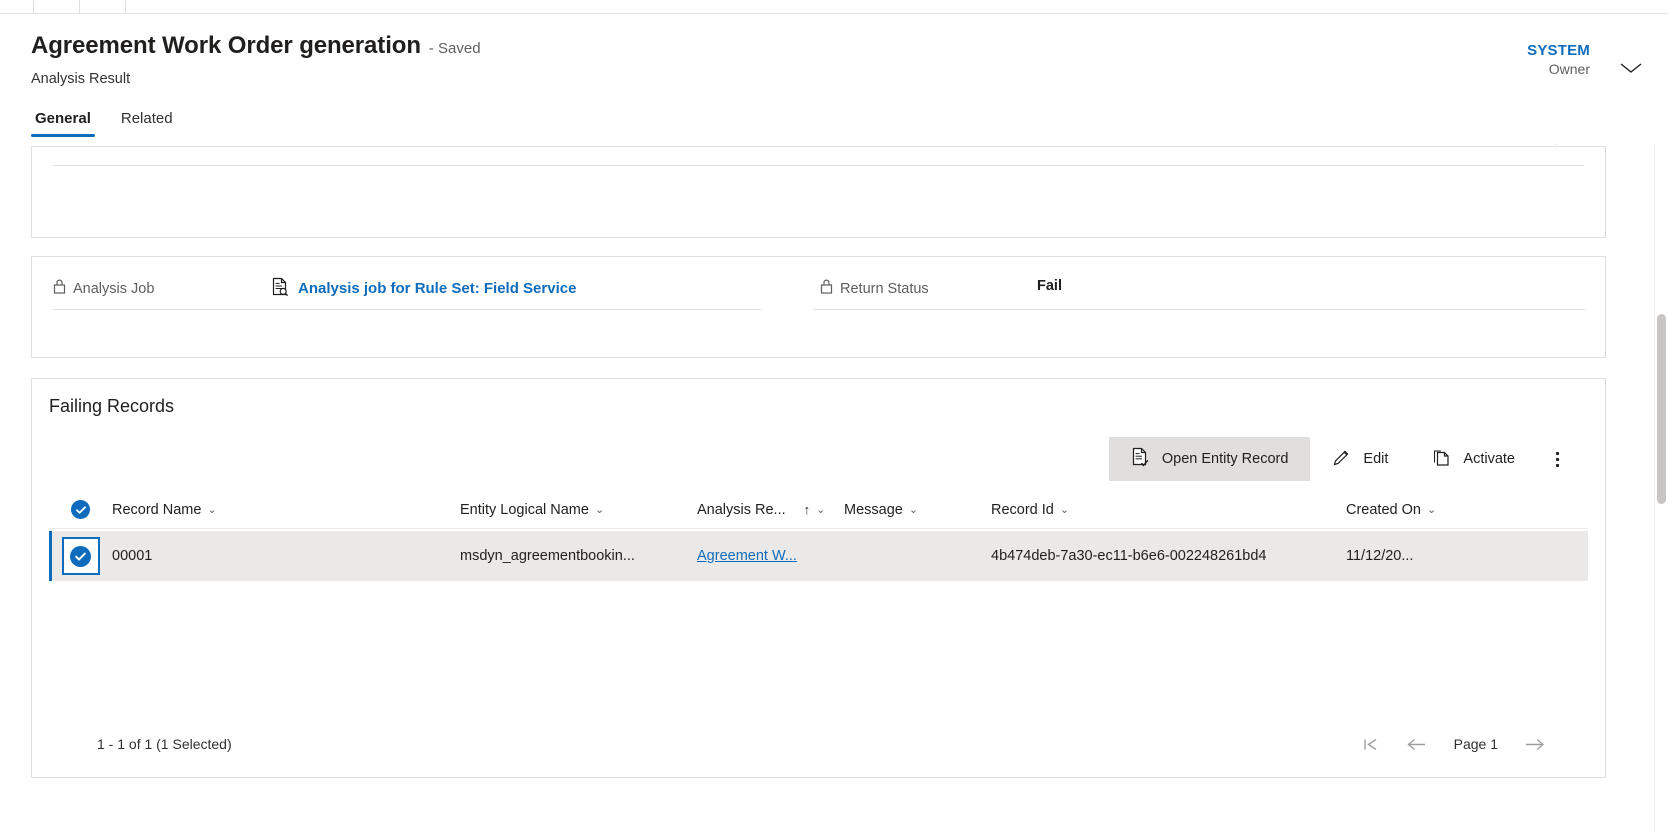  What do you see at coordinates (1225, 459) in the screenshot?
I see `open-entity-record-label: Open Entity Record` at bounding box center [1225, 459].